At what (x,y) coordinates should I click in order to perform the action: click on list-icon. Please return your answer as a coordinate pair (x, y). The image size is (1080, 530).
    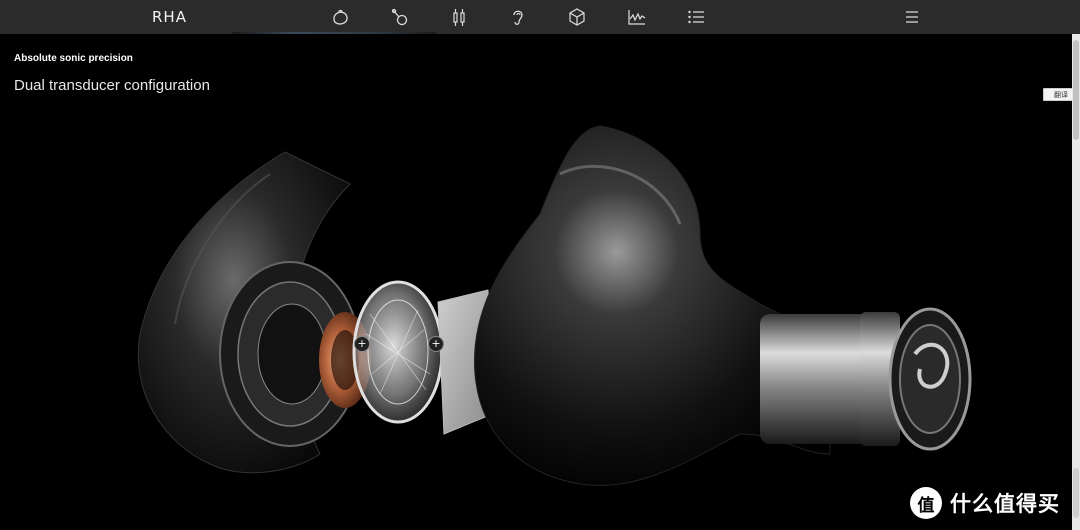
    Looking at the image, I should click on (696, 17).